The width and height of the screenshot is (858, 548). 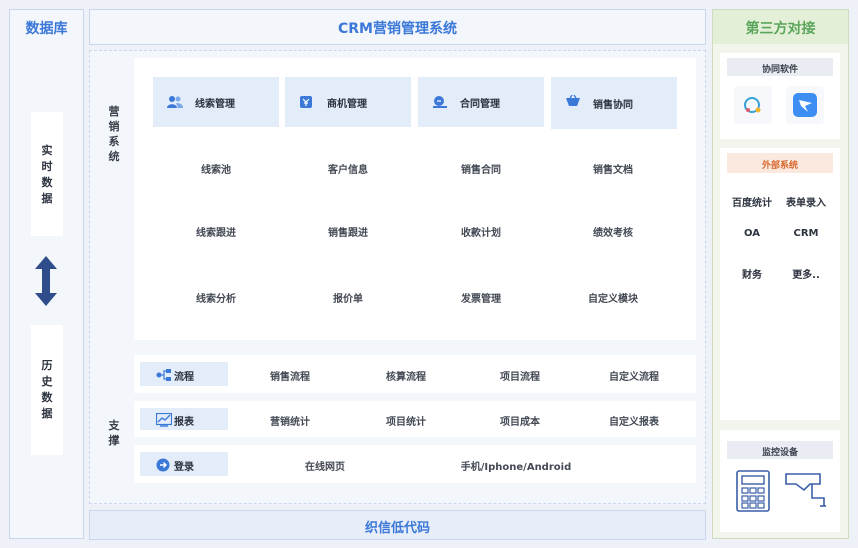 What do you see at coordinates (806, 233) in the screenshot?
I see `external-system-item: CRM` at bounding box center [806, 233].